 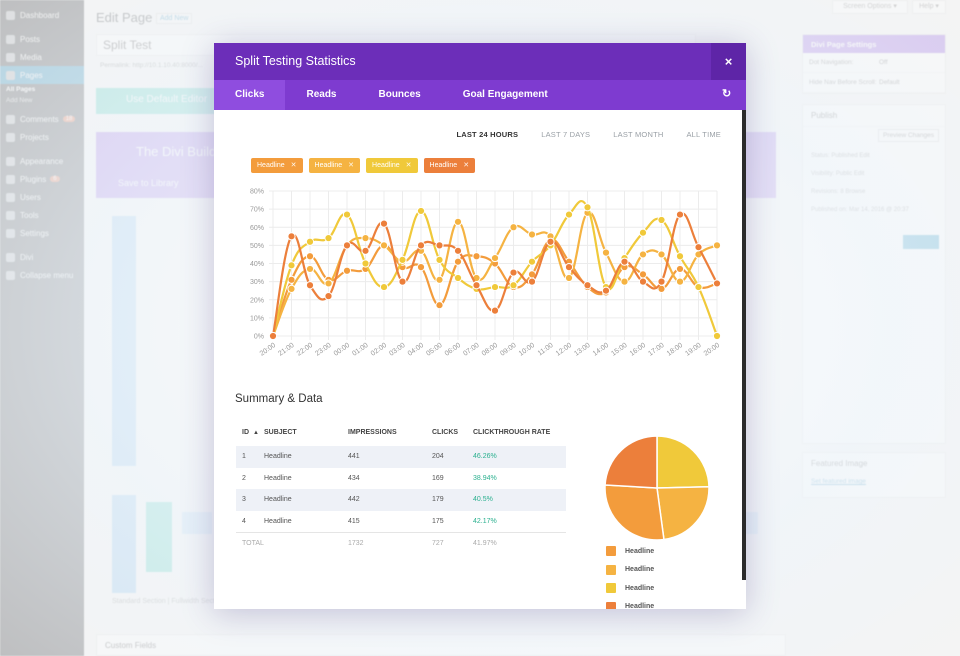 I want to click on close-icon: ×, so click(x=728, y=61).